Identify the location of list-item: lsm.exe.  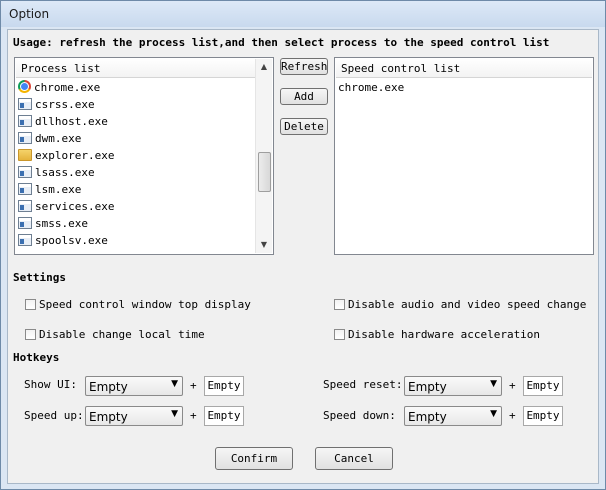
(49, 189).